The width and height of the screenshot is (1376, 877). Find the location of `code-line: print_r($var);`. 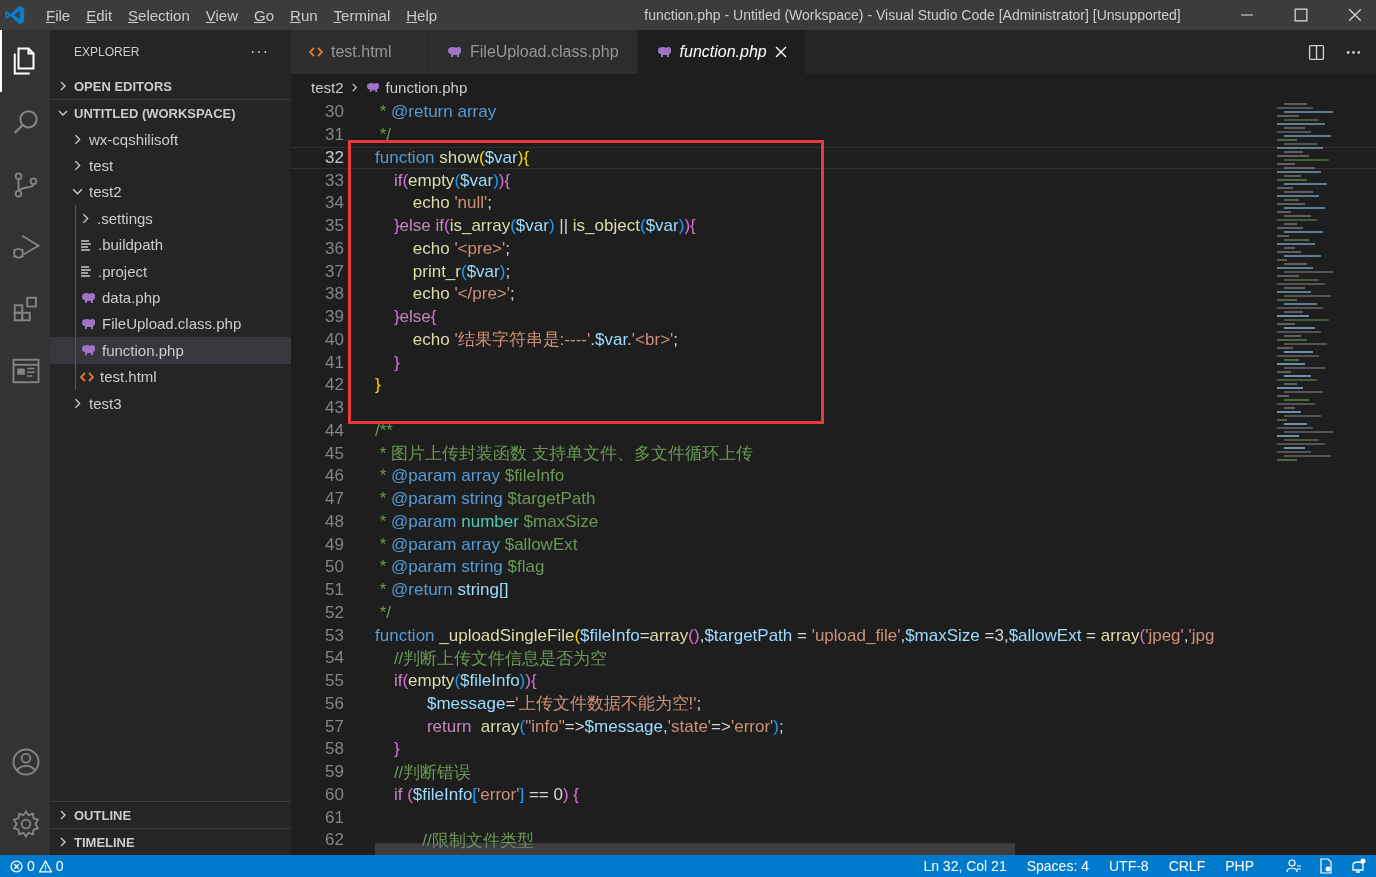

code-line: print_r($var); is located at coordinates (461, 271).